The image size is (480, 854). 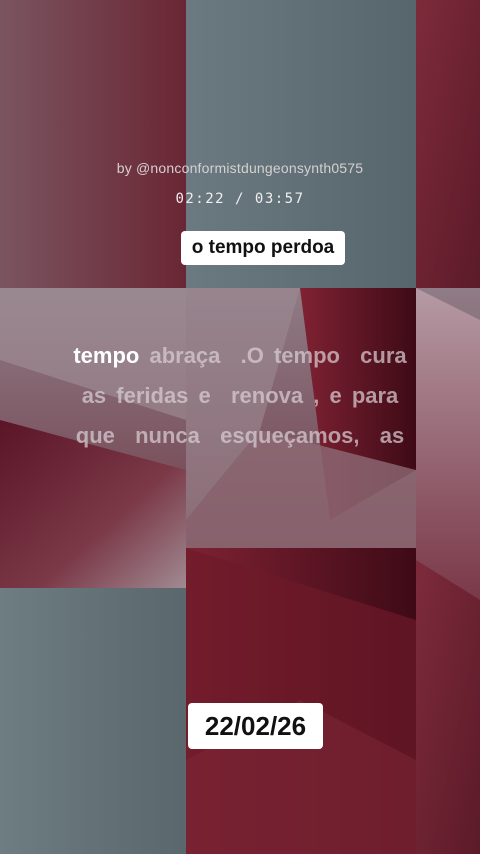 What do you see at coordinates (200, 199) in the screenshot?
I see `current-time: 02:22` at bounding box center [200, 199].